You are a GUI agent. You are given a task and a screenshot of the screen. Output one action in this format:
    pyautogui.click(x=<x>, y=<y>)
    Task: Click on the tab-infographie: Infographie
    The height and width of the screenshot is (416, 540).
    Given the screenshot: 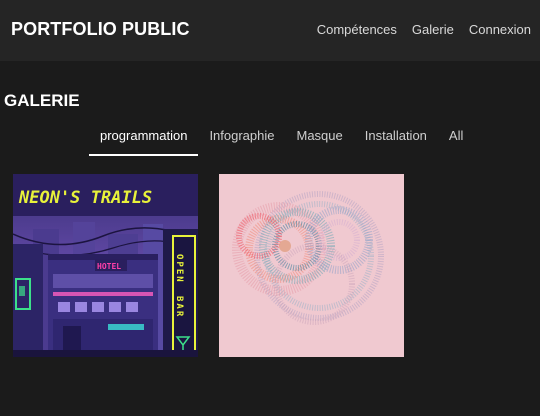 What is the action you would take?
    pyautogui.click(x=241, y=142)
    